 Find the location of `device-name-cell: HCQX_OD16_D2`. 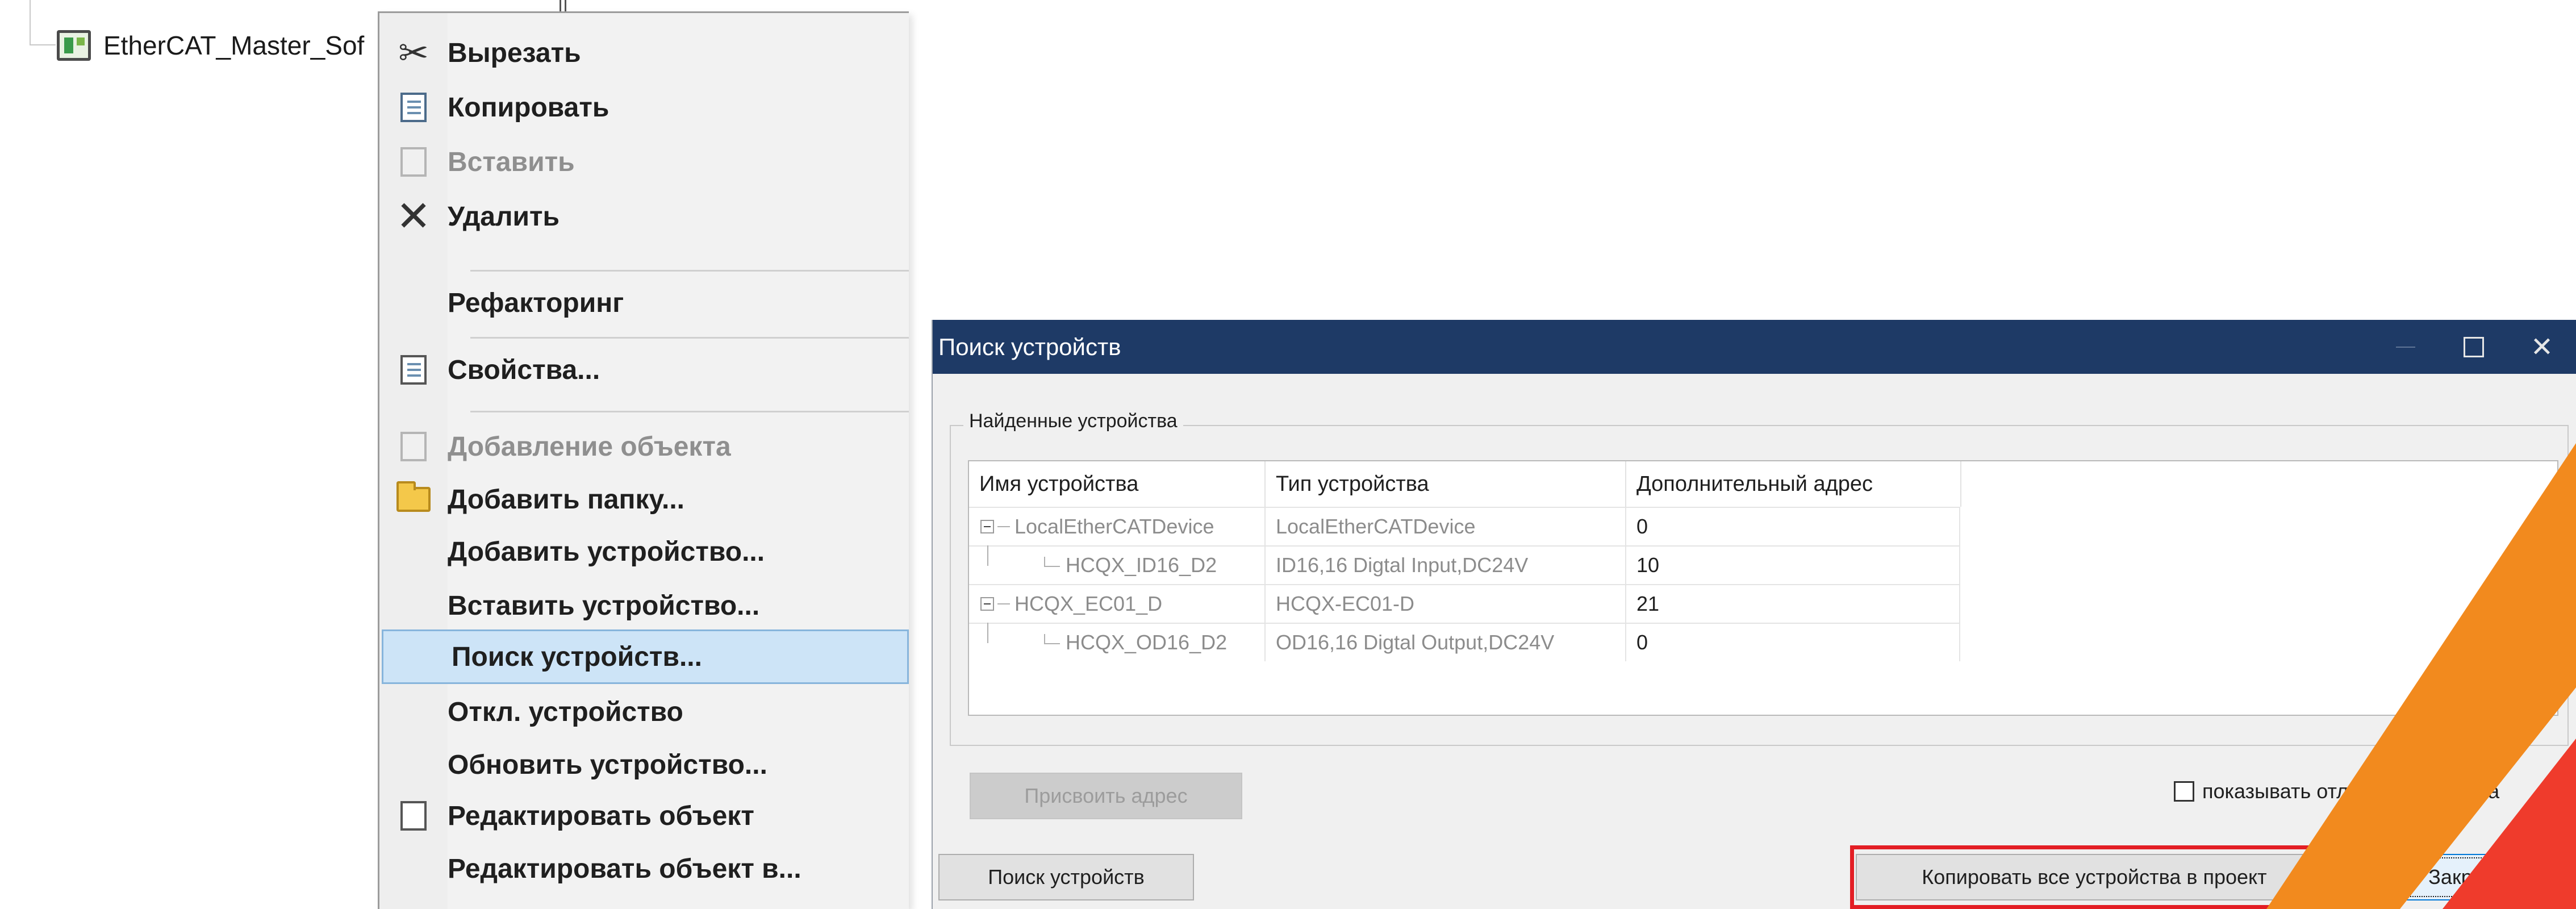

device-name-cell: HCQX_OD16_D2 is located at coordinates (1116, 642).